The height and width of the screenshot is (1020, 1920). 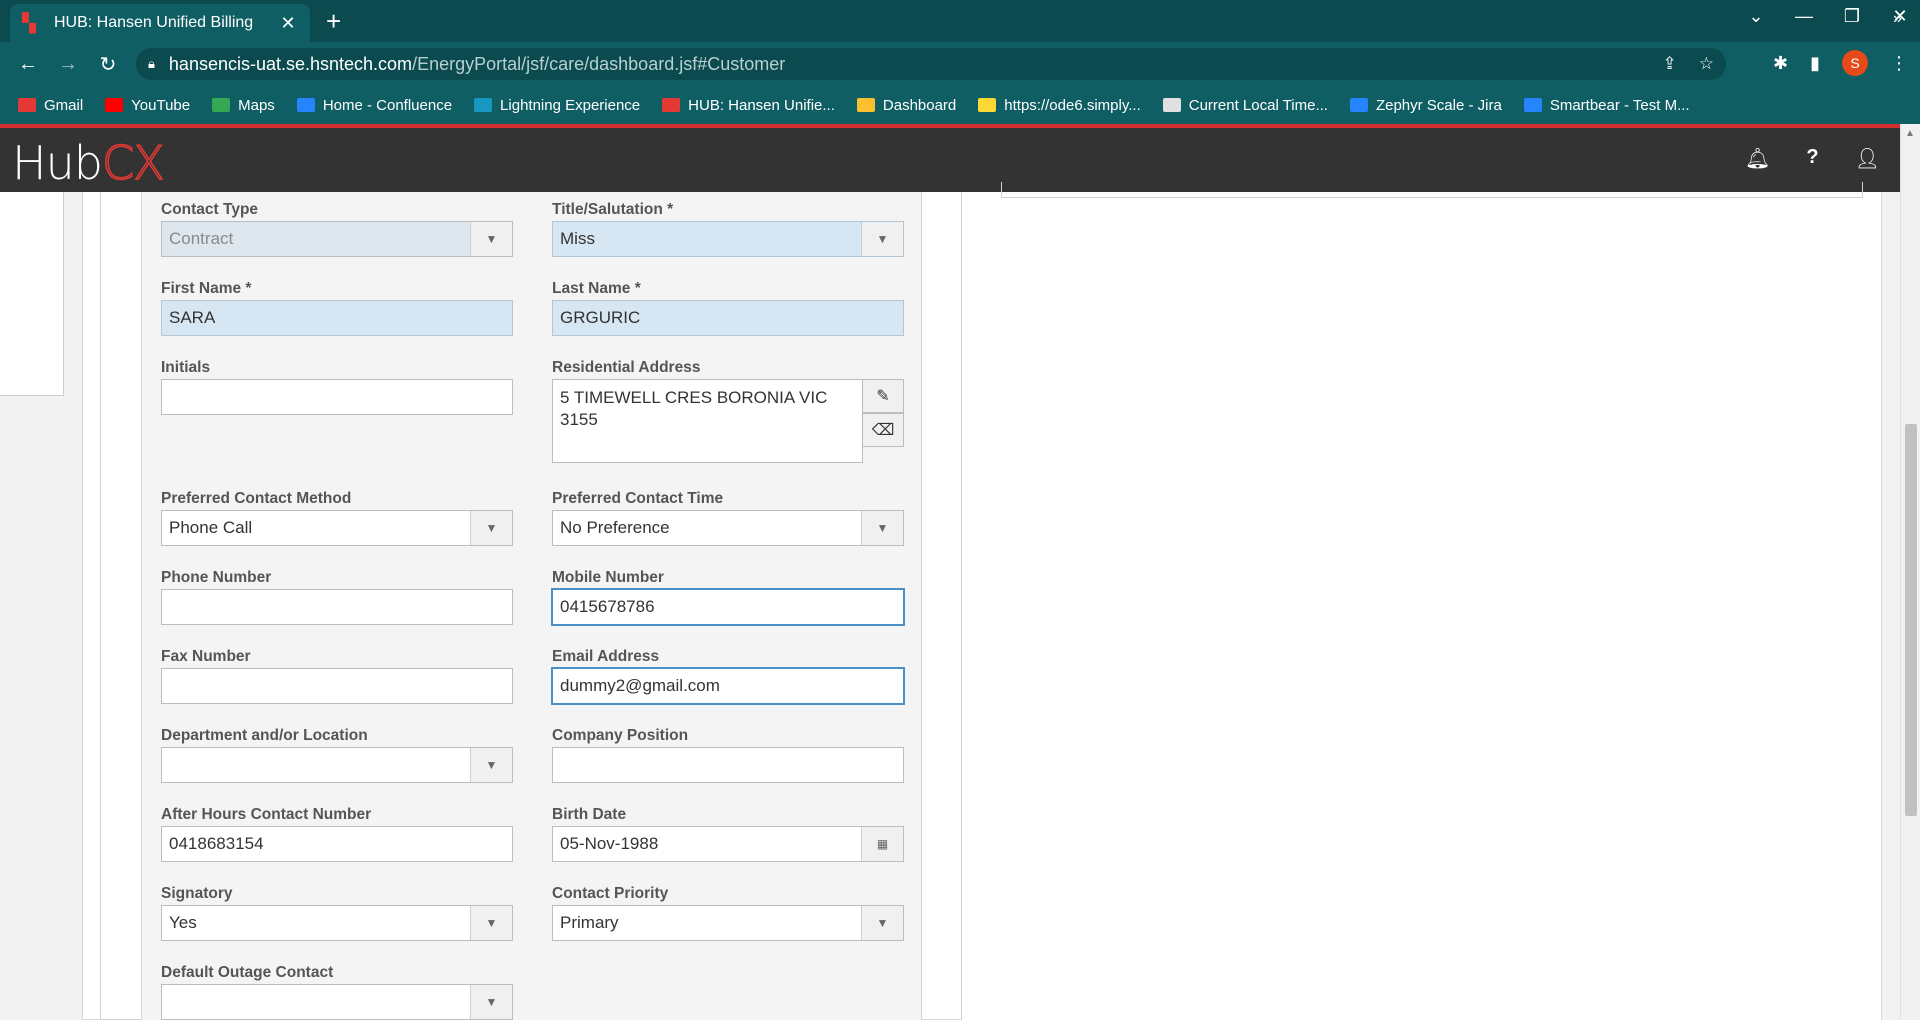 What do you see at coordinates (337, 1002) in the screenshot?
I see `default-outage-select: ▼` at bounding box center [337, 1002].